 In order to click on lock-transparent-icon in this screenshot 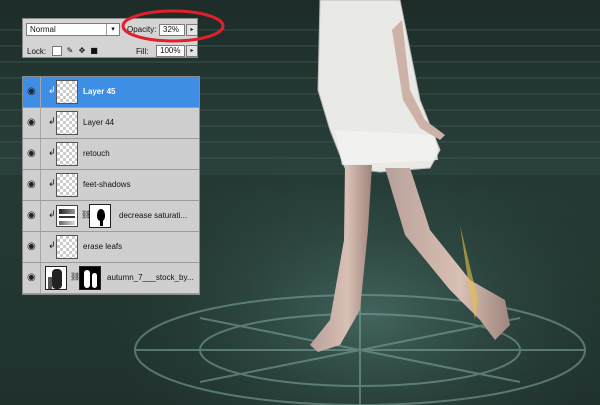, I will do `click(57, 51)`.